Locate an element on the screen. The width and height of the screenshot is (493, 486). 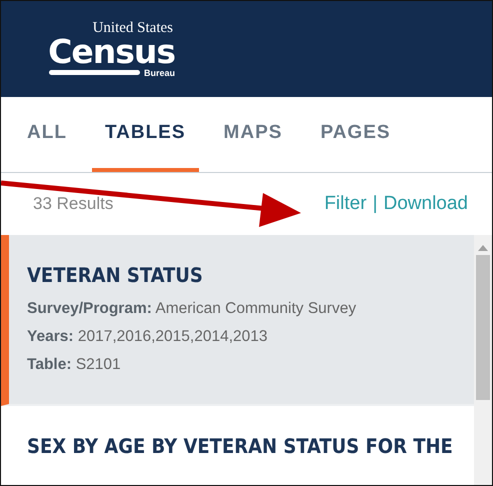
result-field: Table: S2101 is located at coordinates (242, 365).